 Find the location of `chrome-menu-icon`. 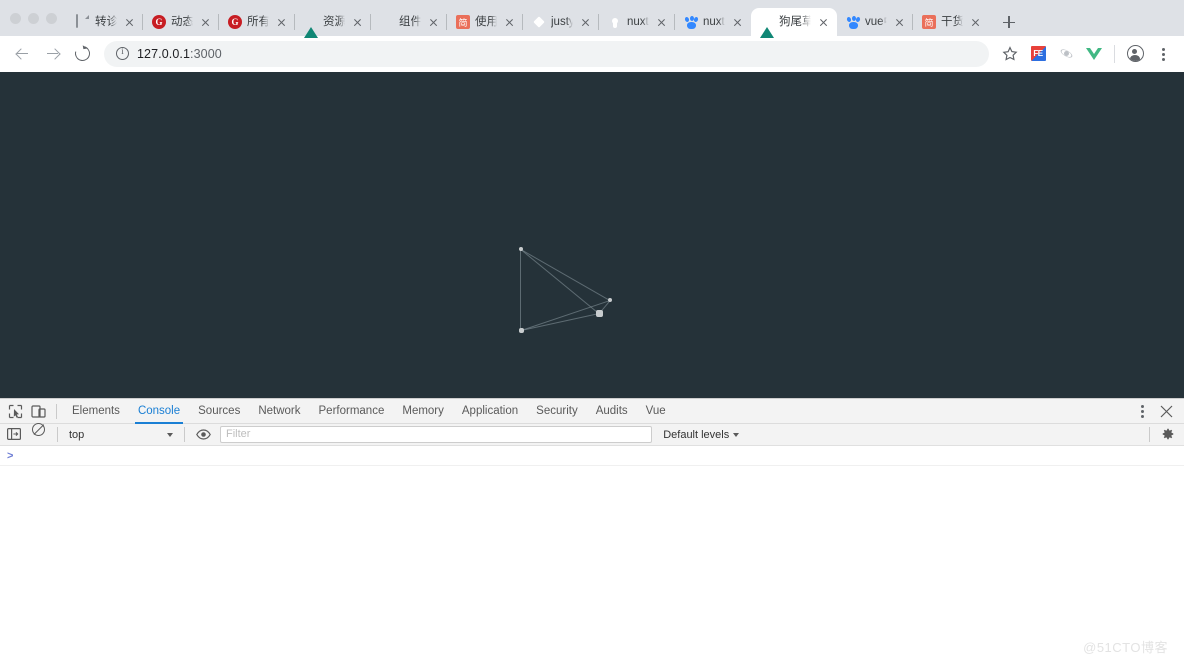

chrome-menu-icon is located at coordinates (1163, 54).